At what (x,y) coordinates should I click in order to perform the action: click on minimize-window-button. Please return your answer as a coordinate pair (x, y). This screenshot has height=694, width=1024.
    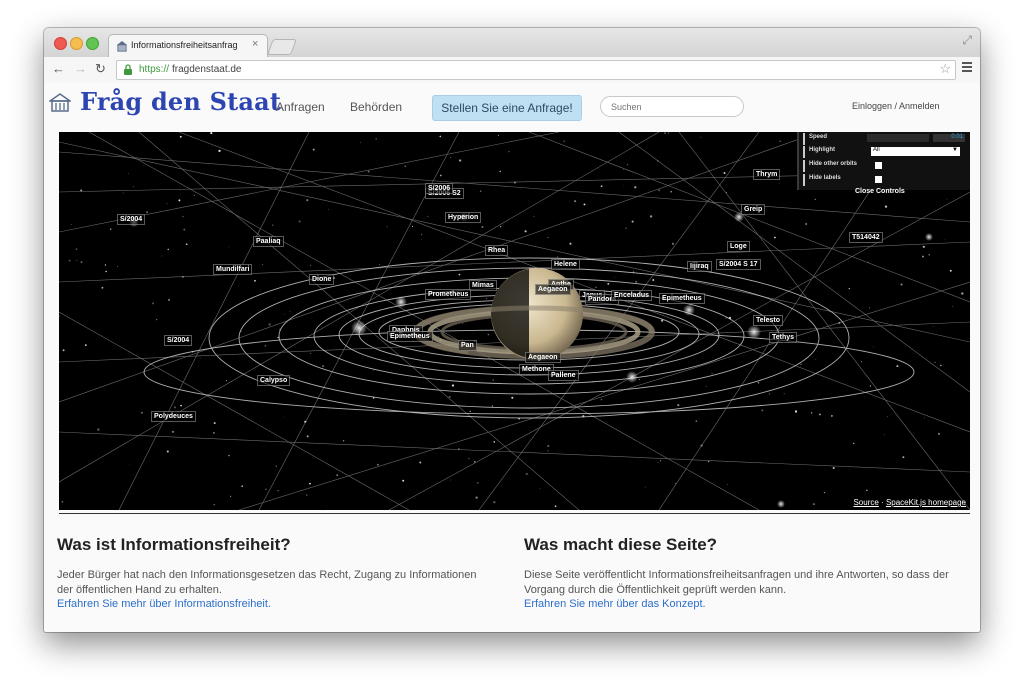
    Looking at the image, I should click on (76, 43).